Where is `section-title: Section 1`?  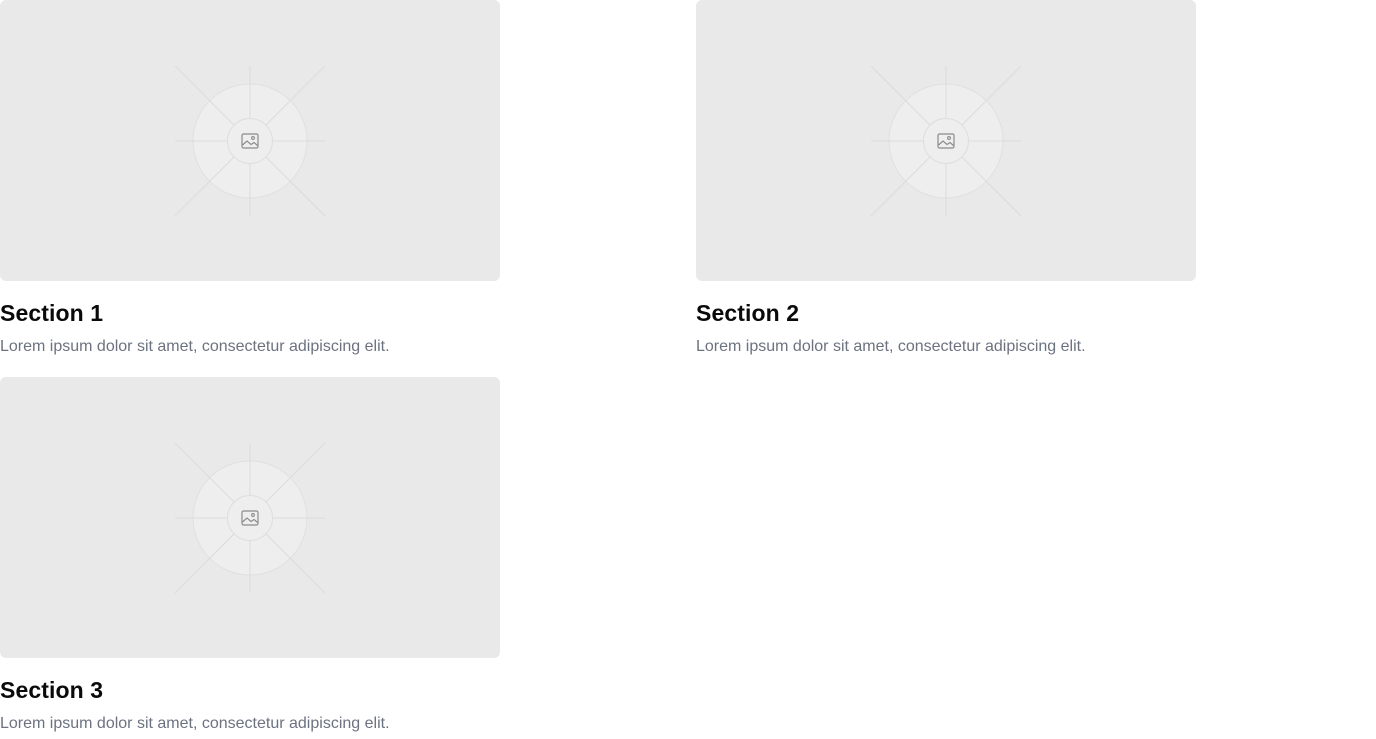 section-title: Section 1 is located at coordinates (52, 313).